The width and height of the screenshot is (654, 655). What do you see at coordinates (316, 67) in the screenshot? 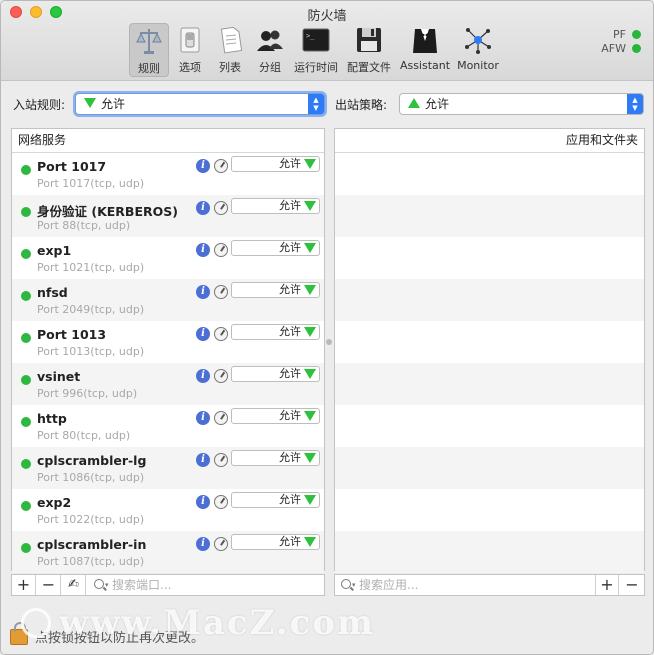
I see `tab-runtime-label: 运行时间` at bounding box center [316, 67].